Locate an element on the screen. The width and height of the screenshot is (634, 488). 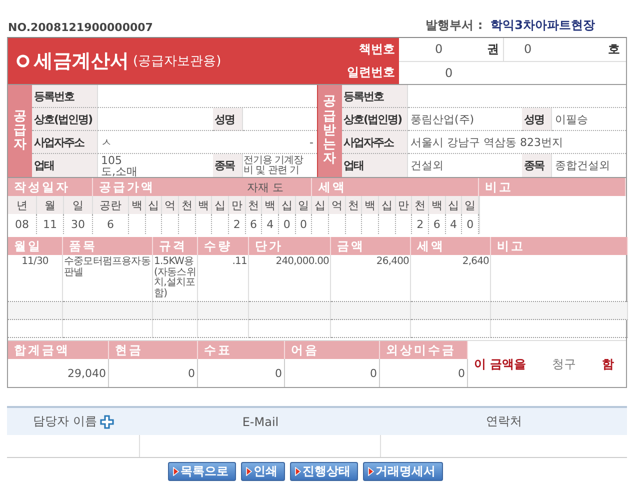
field-label: 일련번호 is located at coordinates (371, 72).